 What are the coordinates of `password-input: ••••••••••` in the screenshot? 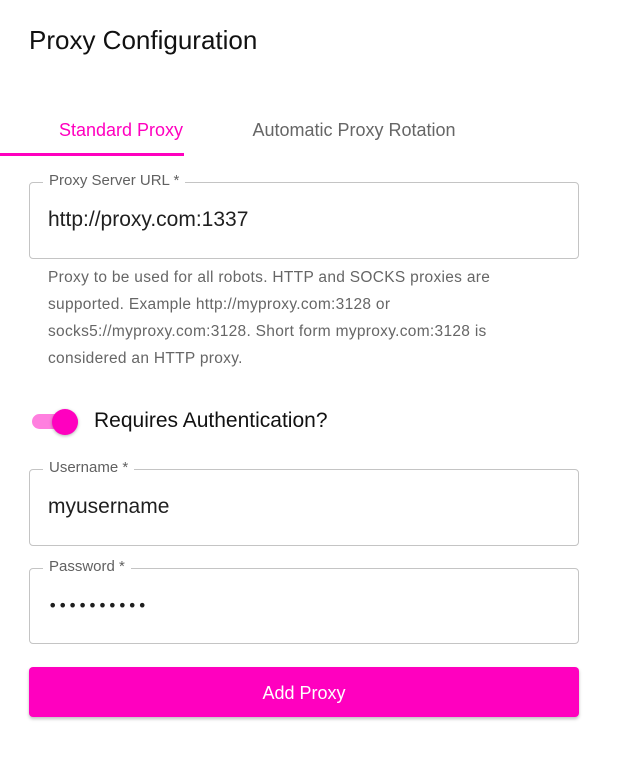 It's located at (304, 606).